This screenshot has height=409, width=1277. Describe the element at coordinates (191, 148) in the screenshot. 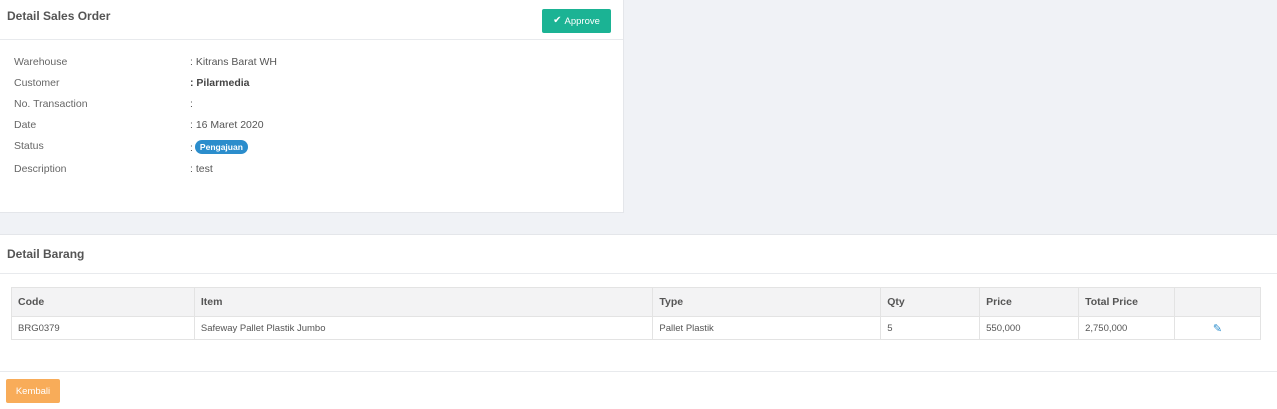

I see `status-colon: :` at that location.